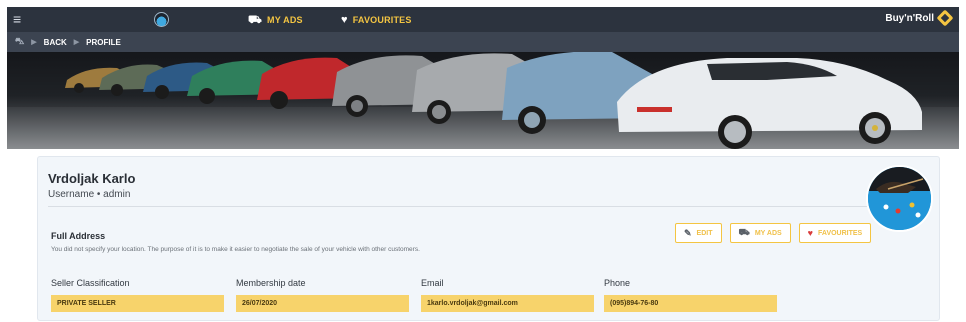 Image resolution: width=966 pixels, height=322 pixels. What do you see at coordinates (55, 42) in the screenshot?
I see `breadcrumb-back: BACK` at bounding box center [55, 42].